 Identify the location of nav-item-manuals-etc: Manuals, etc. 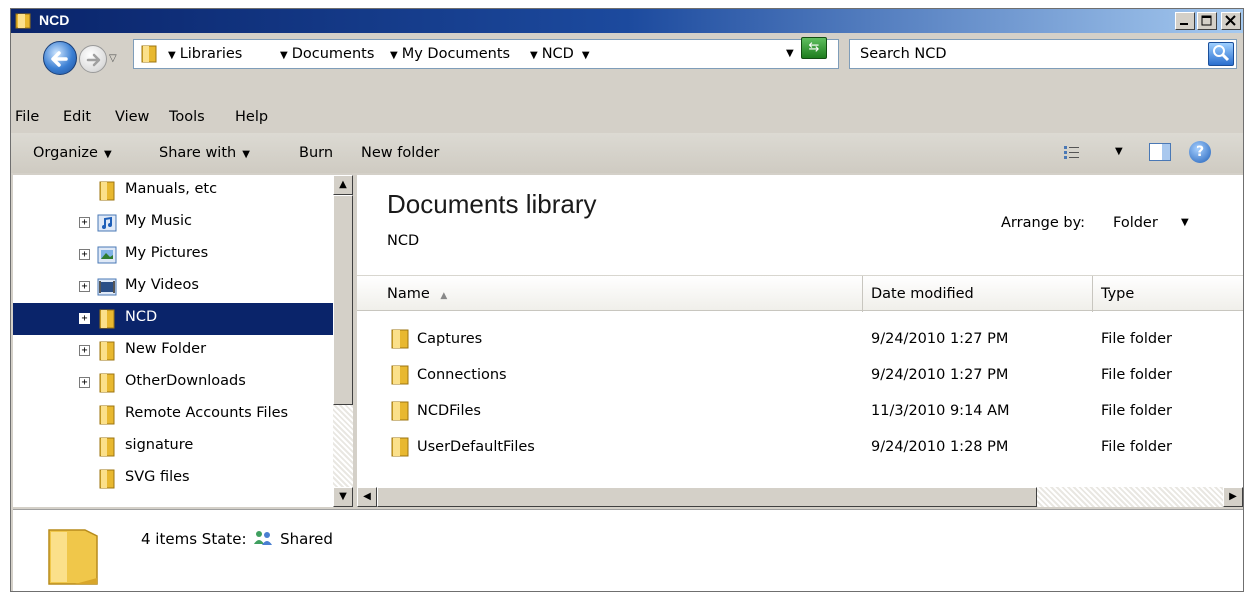
(173, 191).